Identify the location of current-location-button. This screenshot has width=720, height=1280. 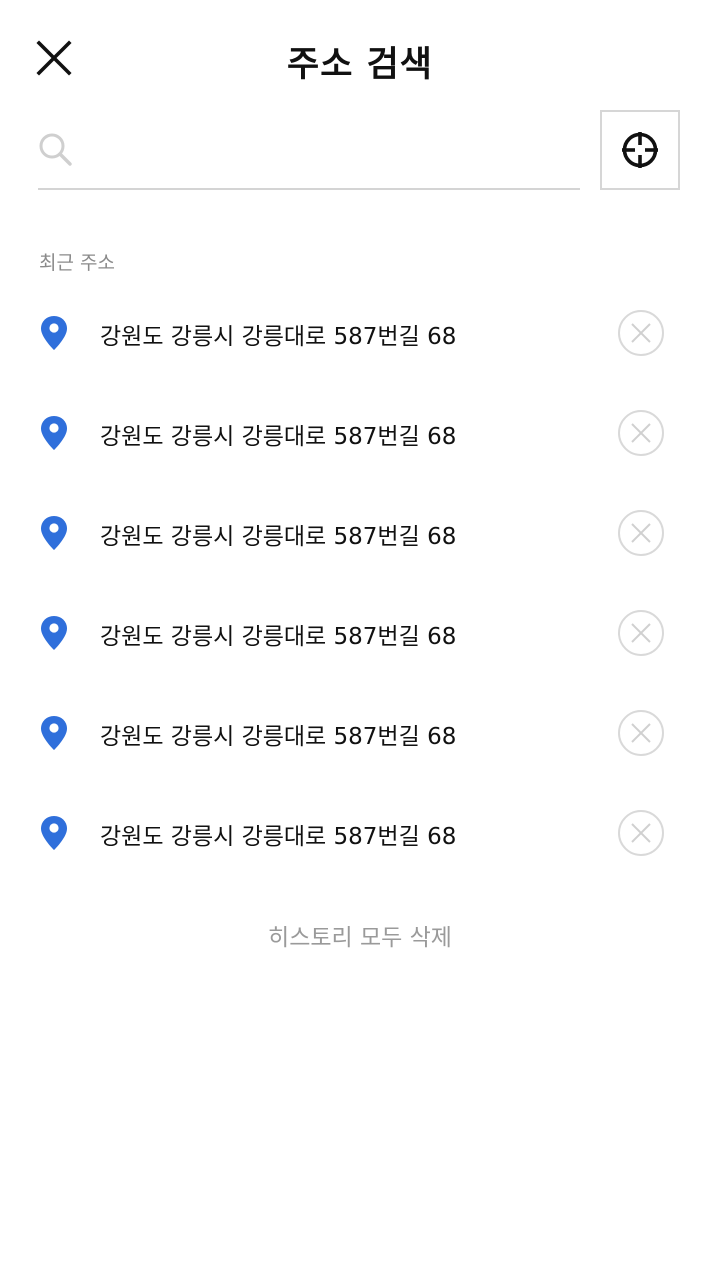
(640, 150).